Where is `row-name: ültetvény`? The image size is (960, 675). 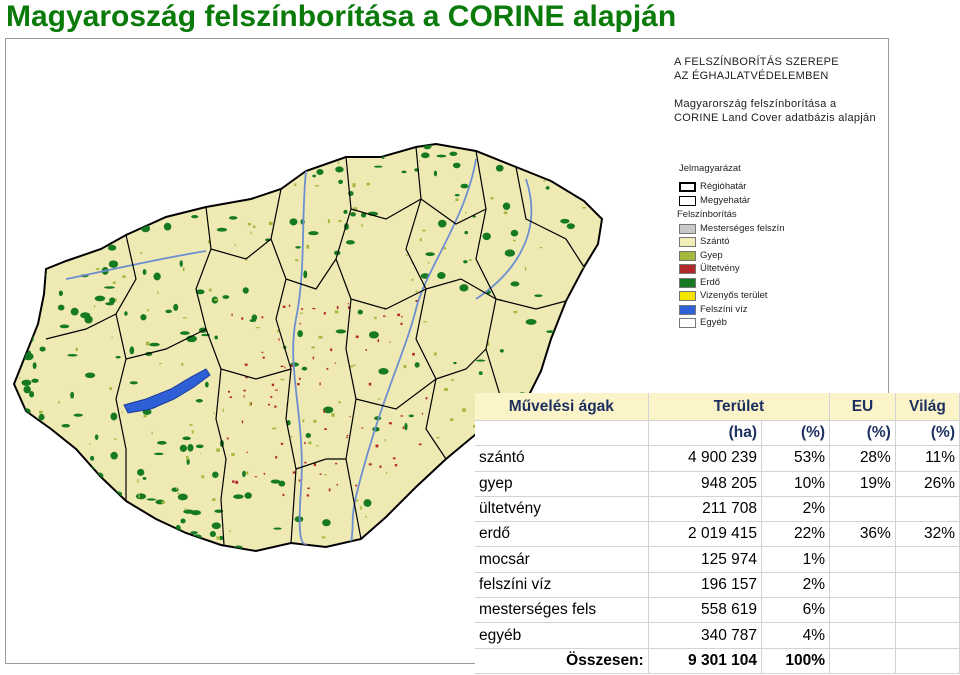 row-name: ültetvény is located at coordinates (562, 509).